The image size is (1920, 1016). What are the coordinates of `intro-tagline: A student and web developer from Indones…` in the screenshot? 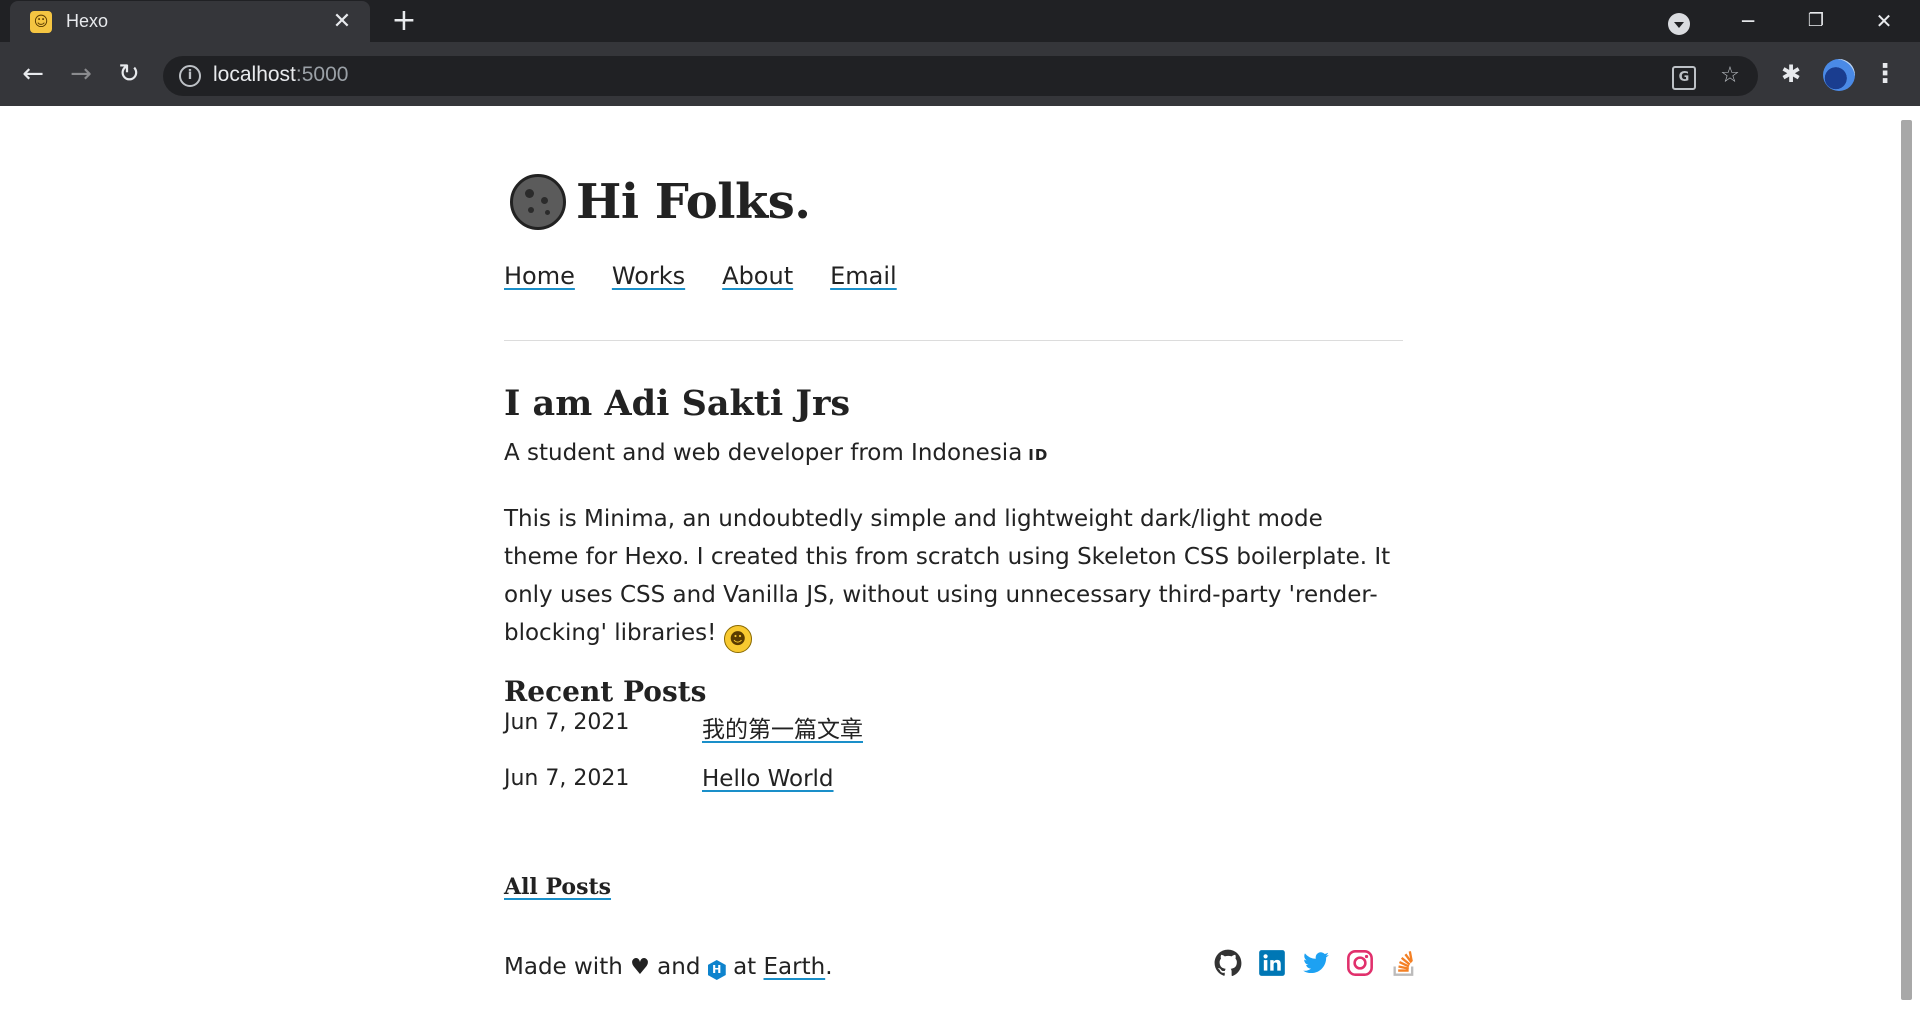 It's located at (776, 453).